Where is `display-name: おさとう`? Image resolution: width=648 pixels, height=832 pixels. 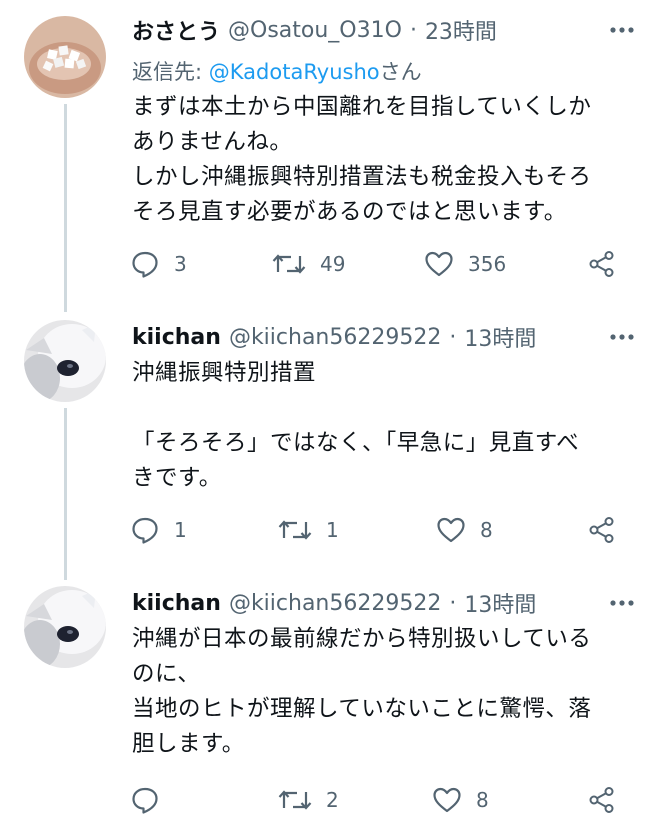
display-name: おさとう is located at coordinates (176, 30).